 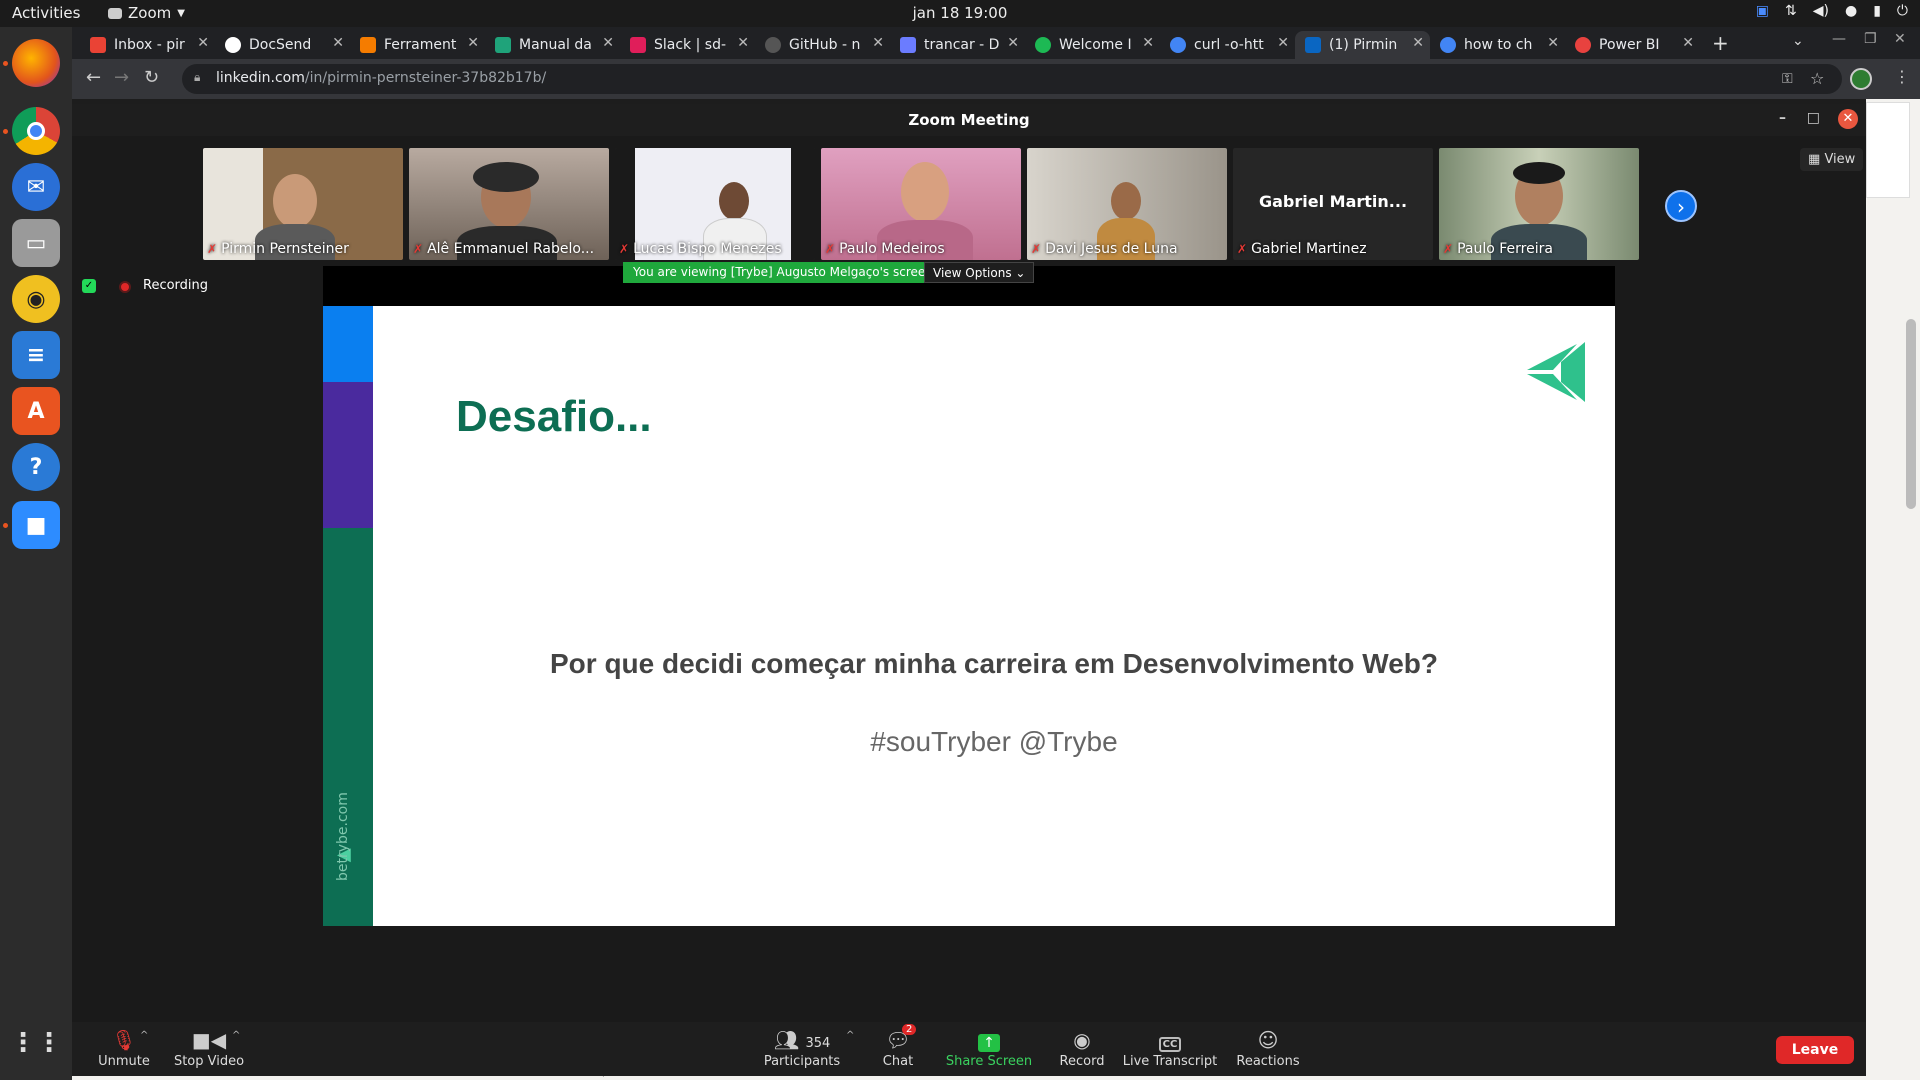 I want to click on zoom-close-icon: ✕, so click(x=1848, y=119).